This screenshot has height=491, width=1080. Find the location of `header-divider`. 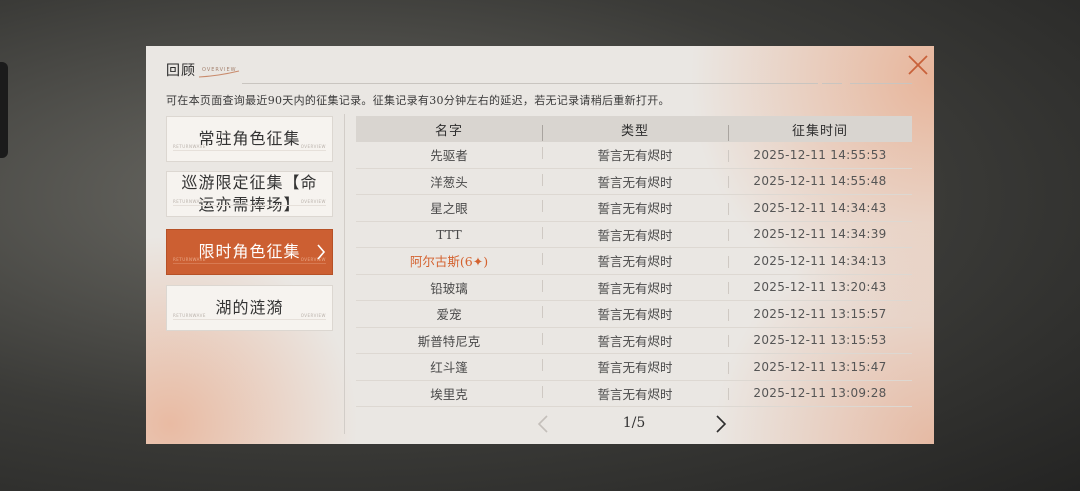

header-divider is located at coordinates (530, 83).